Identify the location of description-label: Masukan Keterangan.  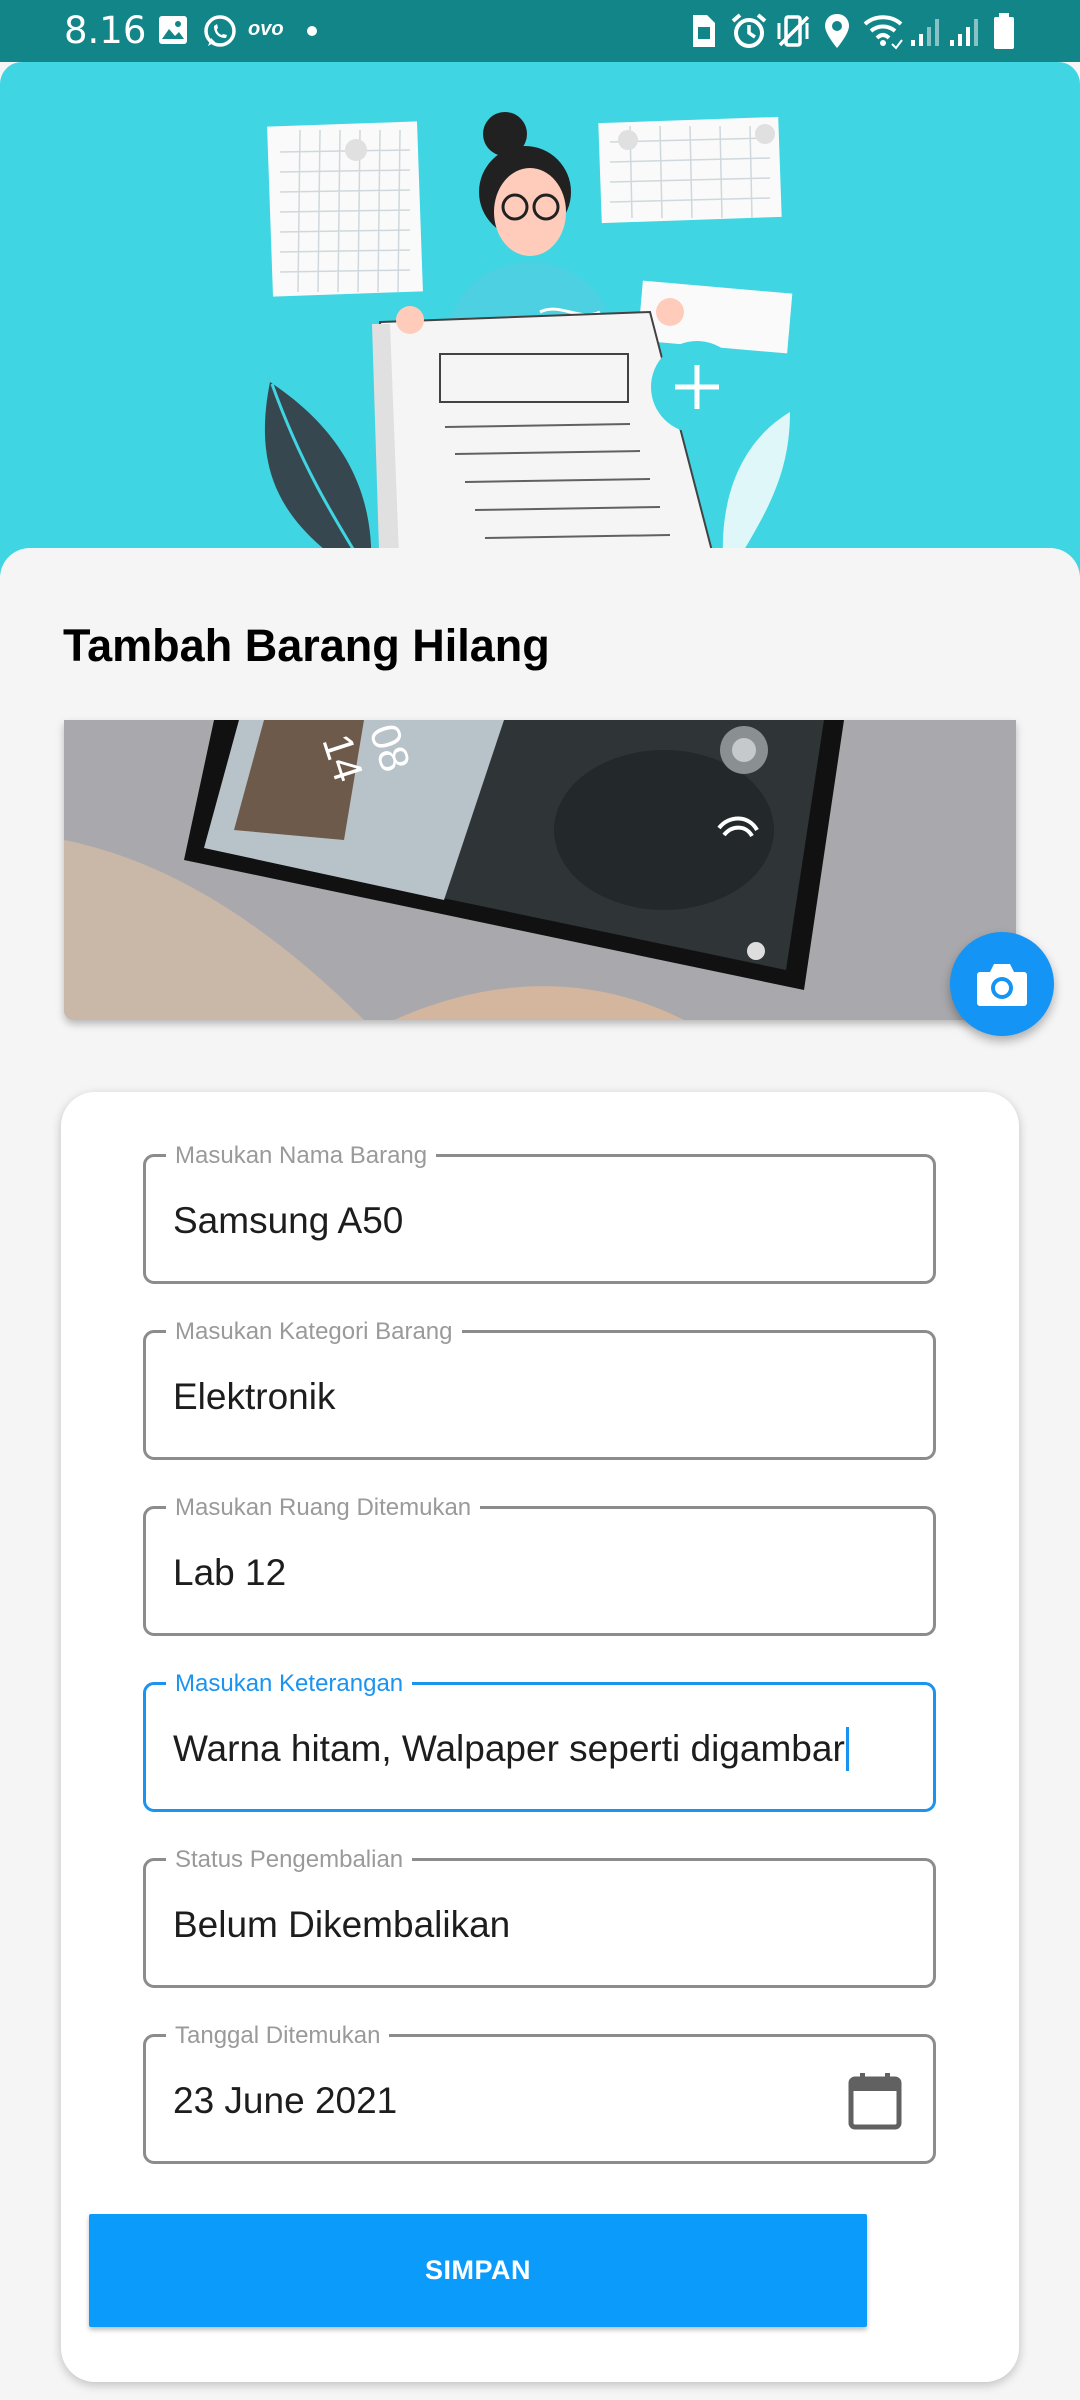
(289, 1684).